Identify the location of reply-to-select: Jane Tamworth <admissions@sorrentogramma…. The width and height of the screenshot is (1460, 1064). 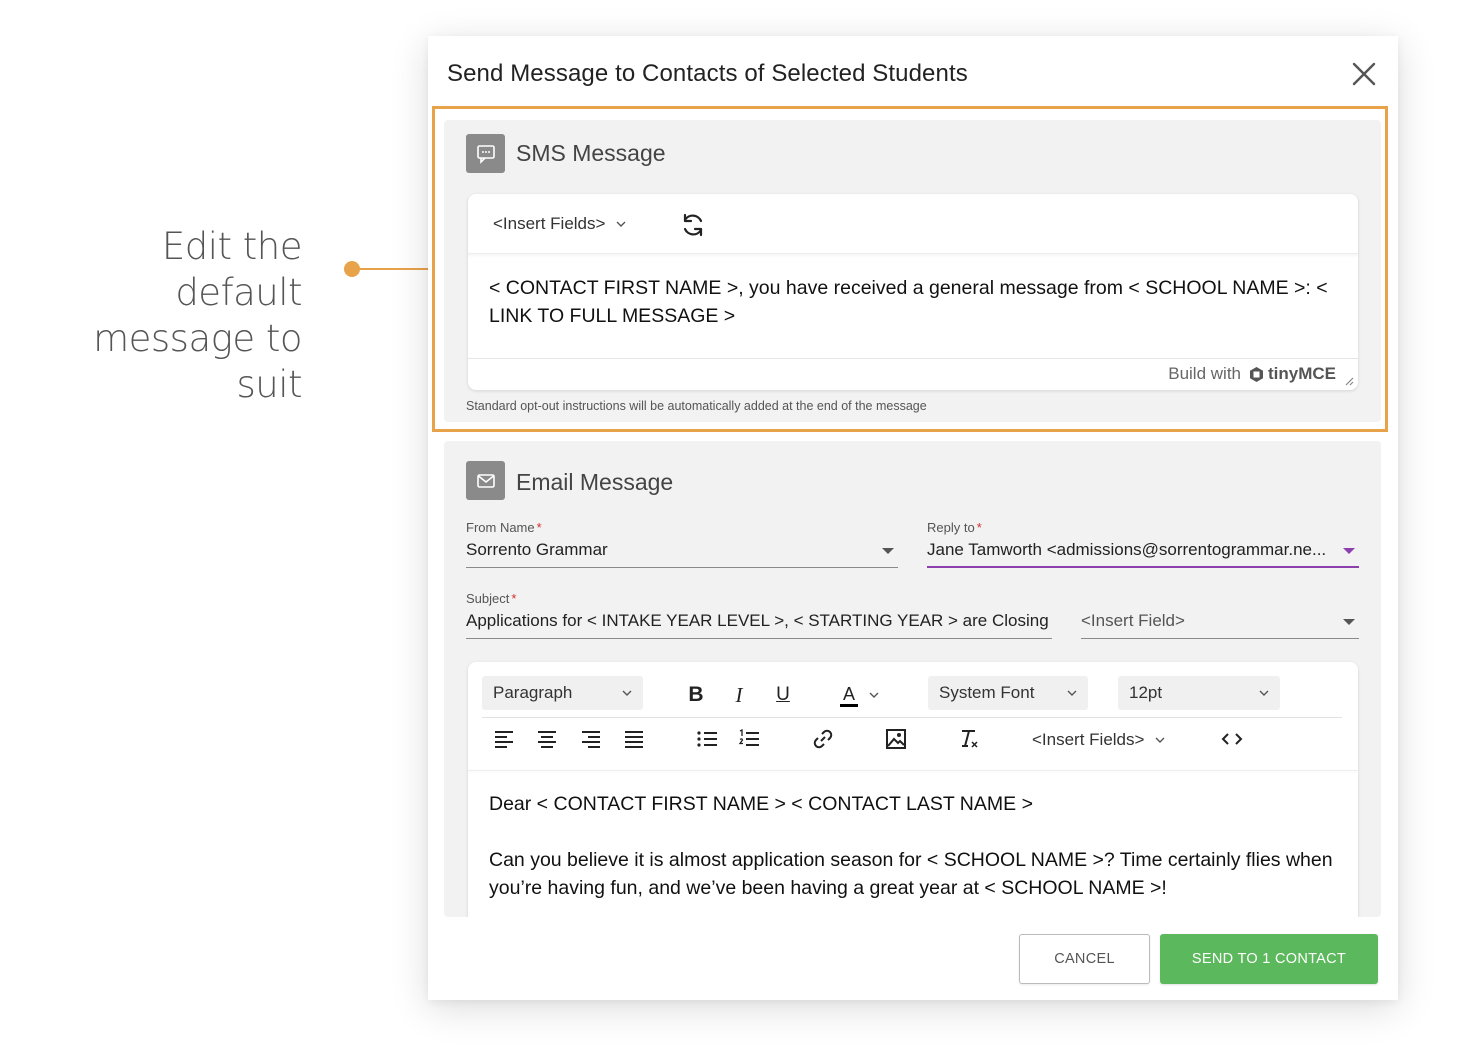
(1143, 553).